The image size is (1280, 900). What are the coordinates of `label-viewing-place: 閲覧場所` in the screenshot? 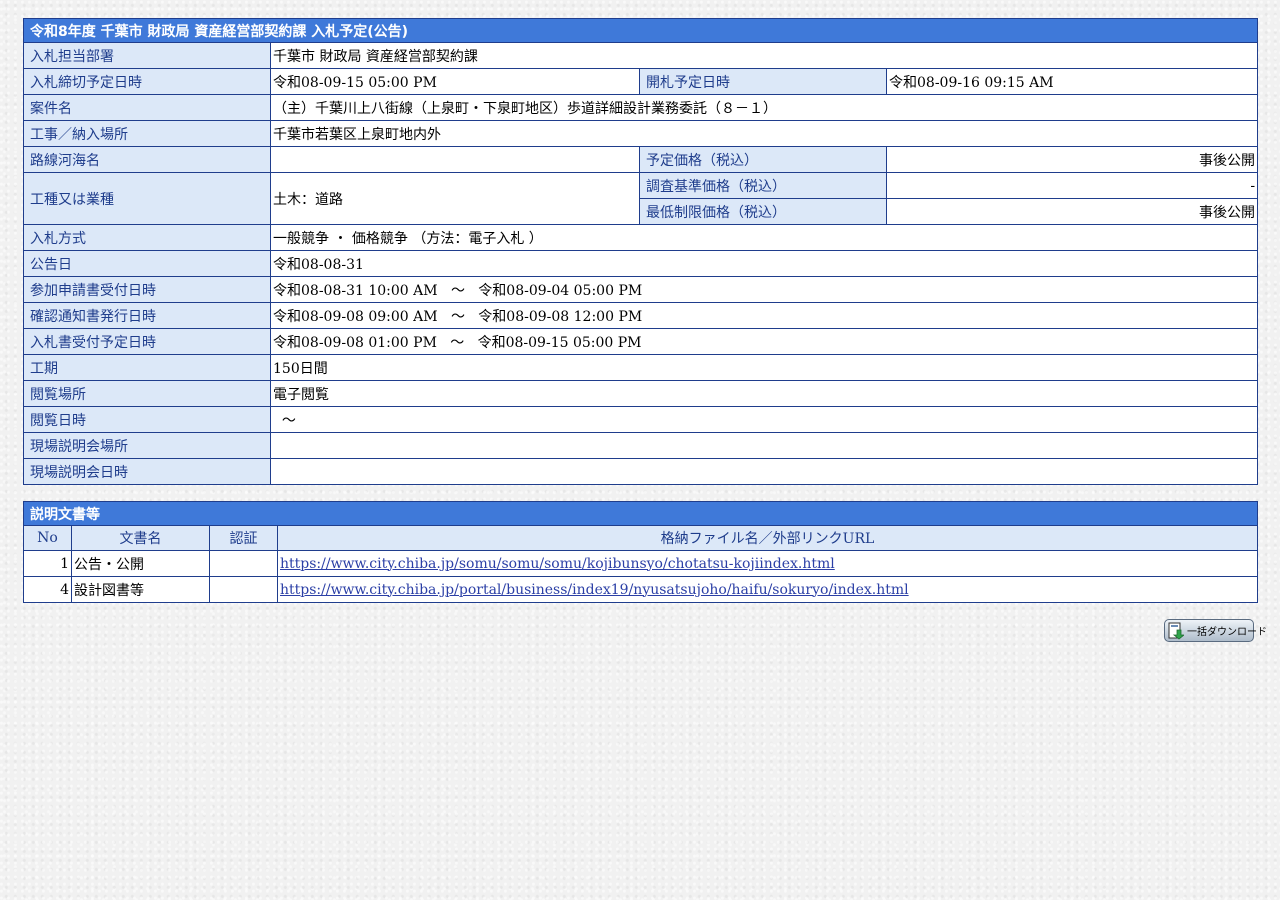 It's located at (147, 393).